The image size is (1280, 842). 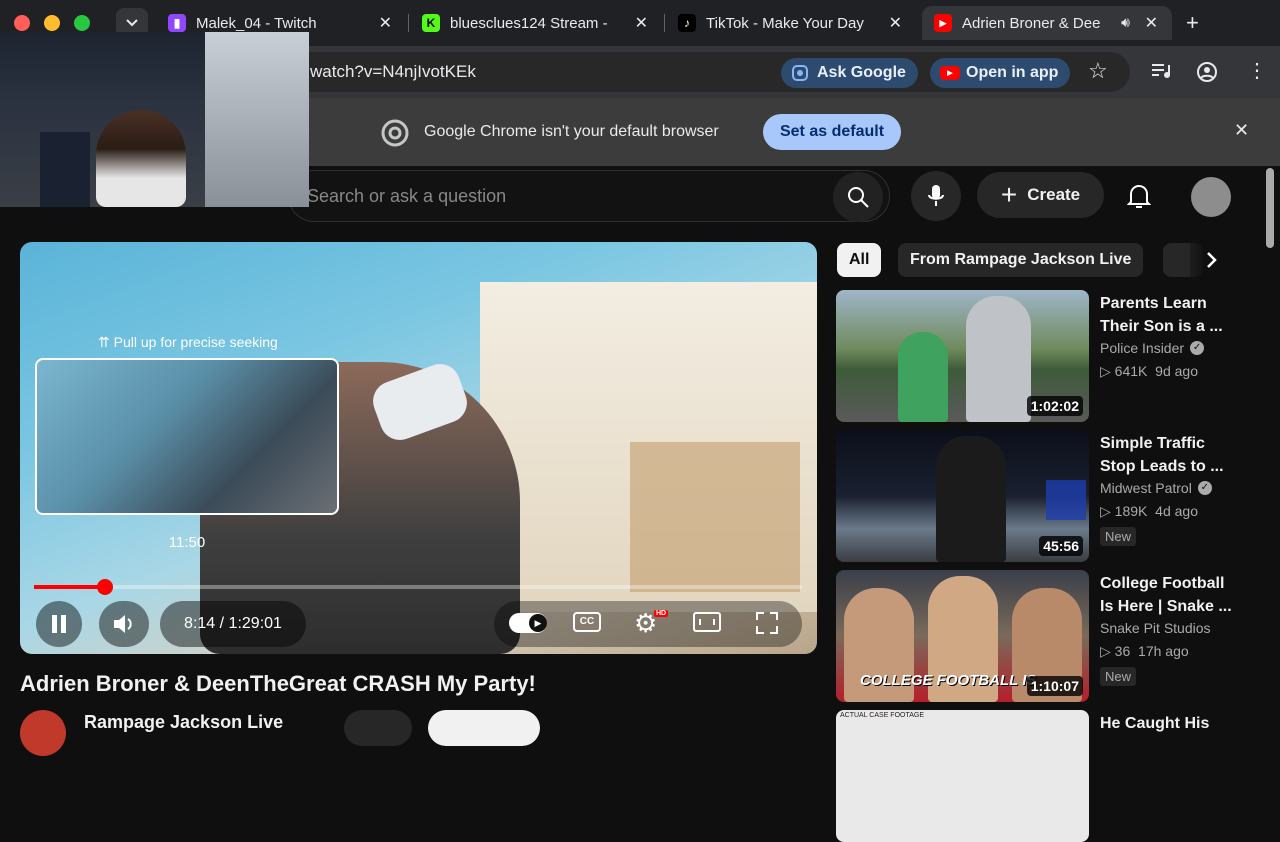 What do you see at coordinates (1149, 371) in the screenshot?
I see `video-meta: ▷ 641K 9d ago` at bounding box center [1149, 371].